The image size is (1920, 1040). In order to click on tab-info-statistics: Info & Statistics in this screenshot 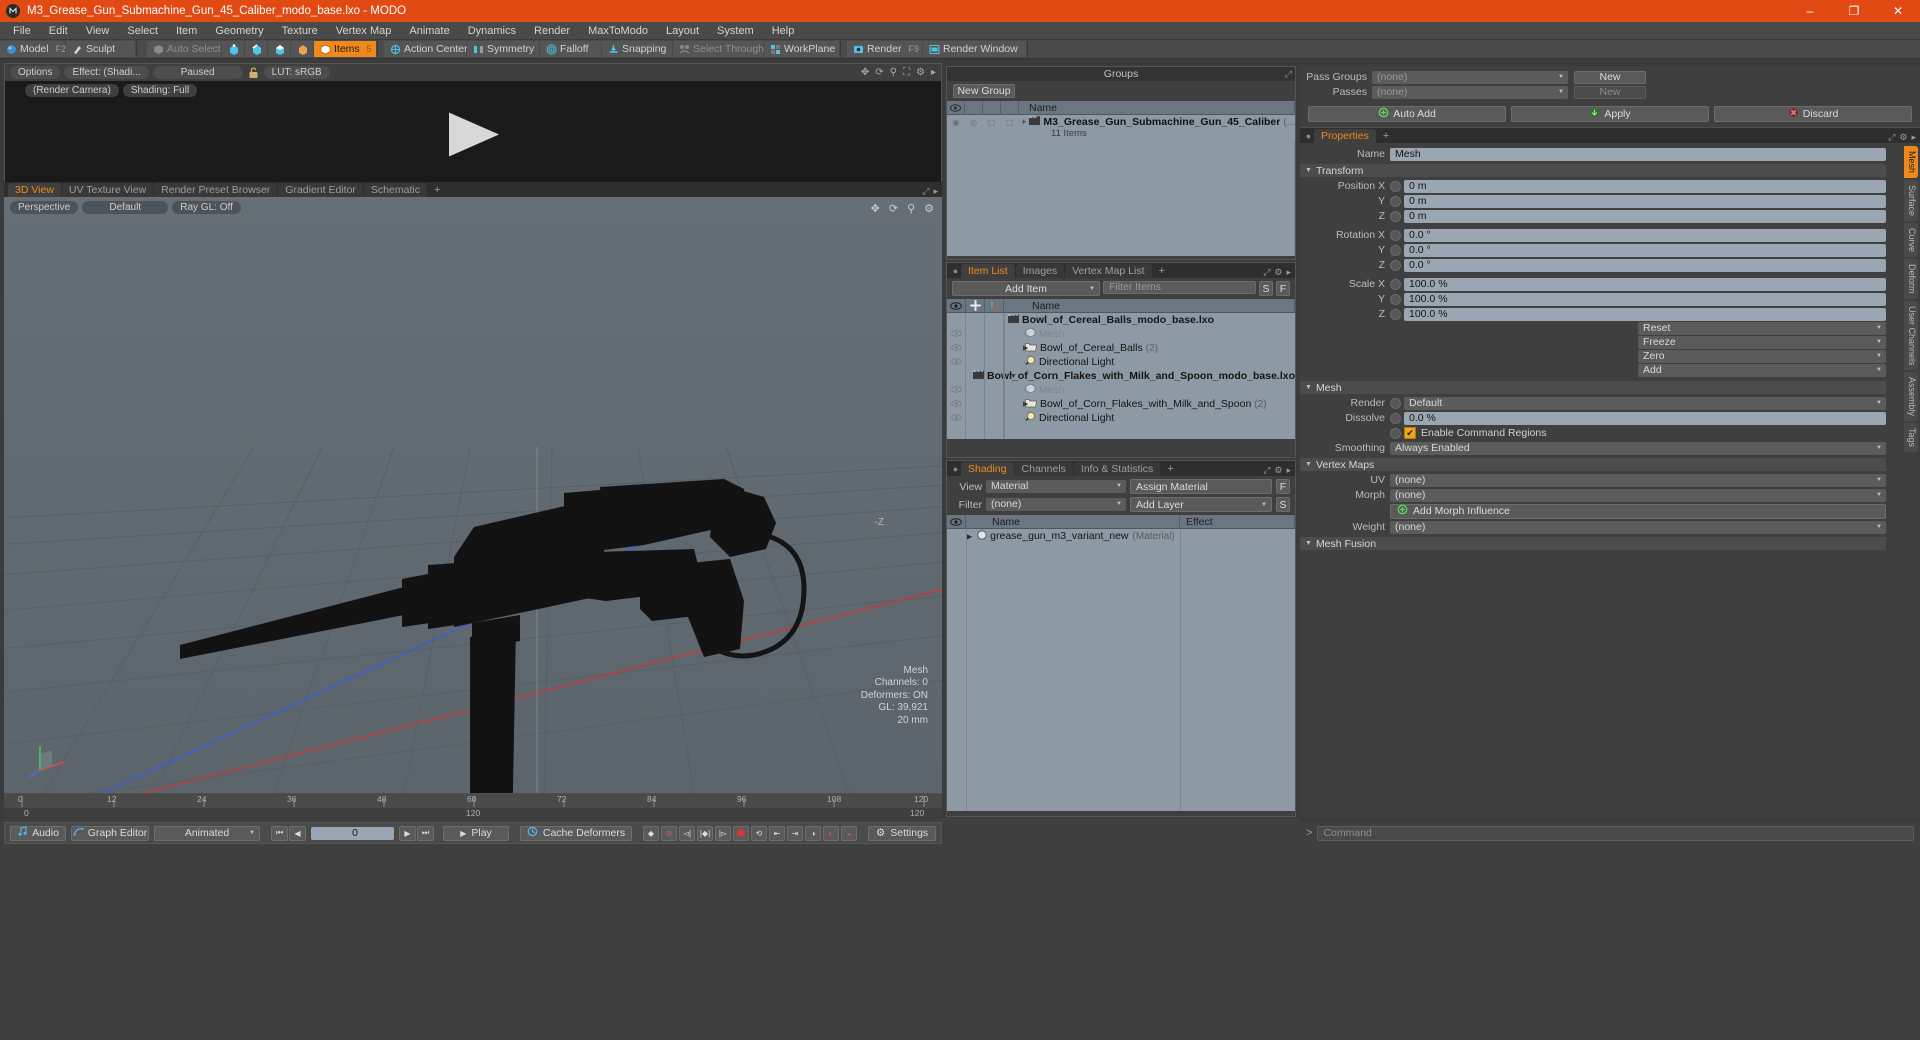, I will do `click(1117, 469)`.